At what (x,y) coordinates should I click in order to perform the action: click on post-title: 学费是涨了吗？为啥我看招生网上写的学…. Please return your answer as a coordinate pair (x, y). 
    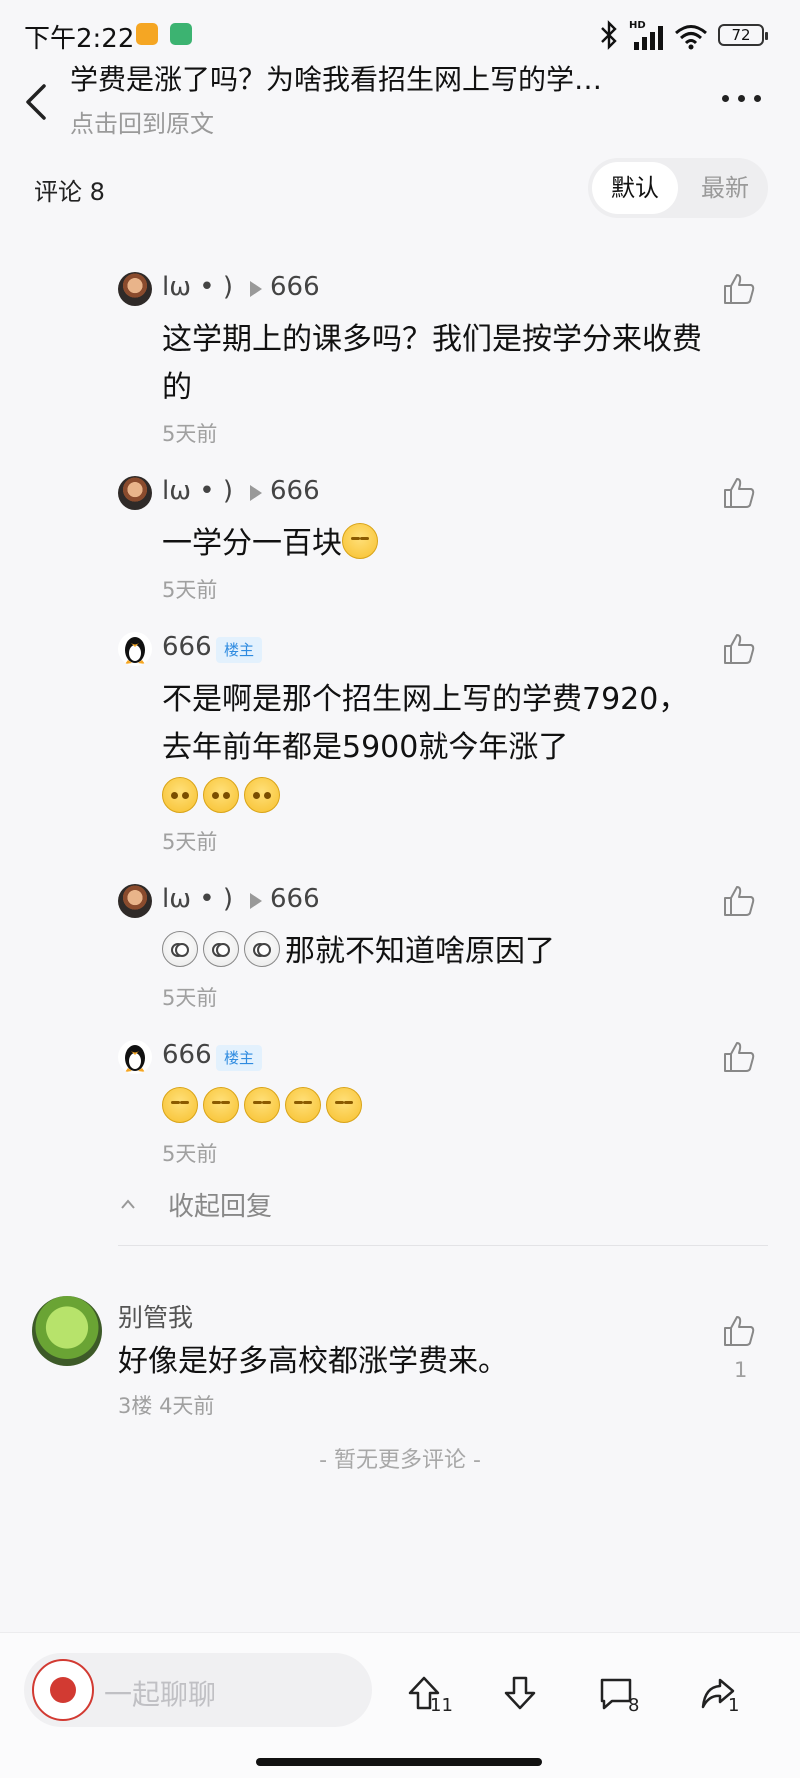
    Looking at the image, I should click on (336, 78).